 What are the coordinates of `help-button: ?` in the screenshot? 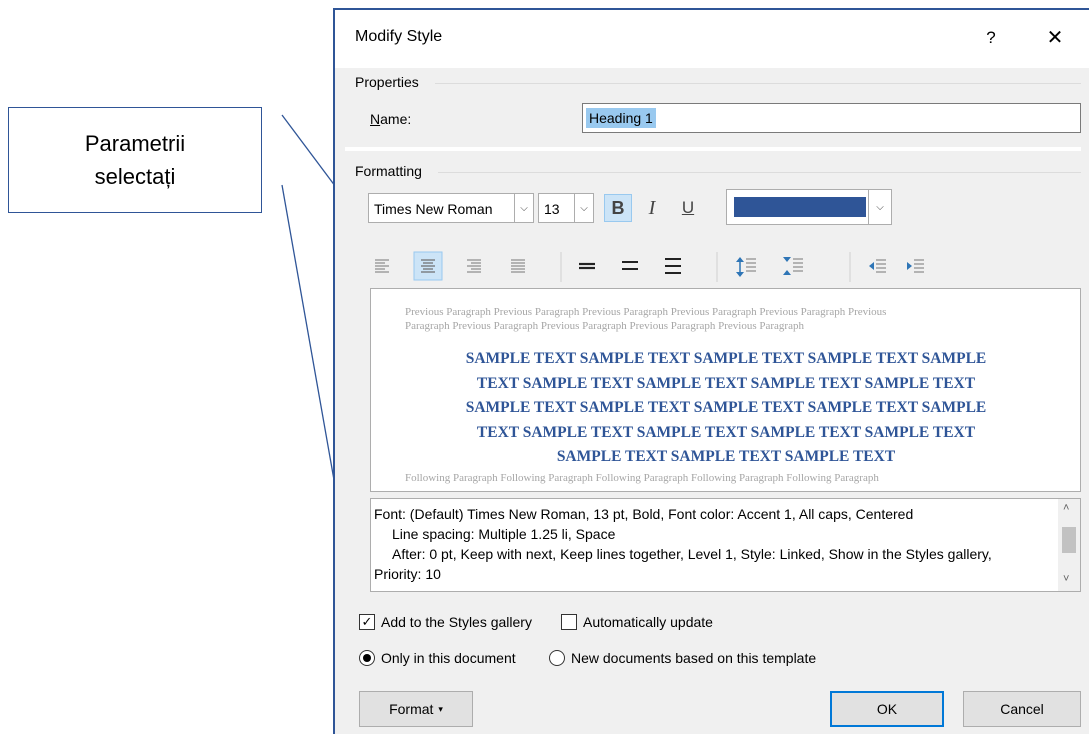 It's located at (991, 38).